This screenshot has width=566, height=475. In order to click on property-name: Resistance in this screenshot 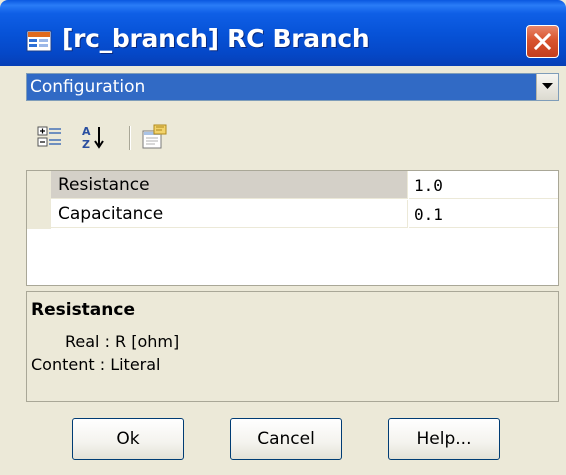, I will do `click(229, 185)`.